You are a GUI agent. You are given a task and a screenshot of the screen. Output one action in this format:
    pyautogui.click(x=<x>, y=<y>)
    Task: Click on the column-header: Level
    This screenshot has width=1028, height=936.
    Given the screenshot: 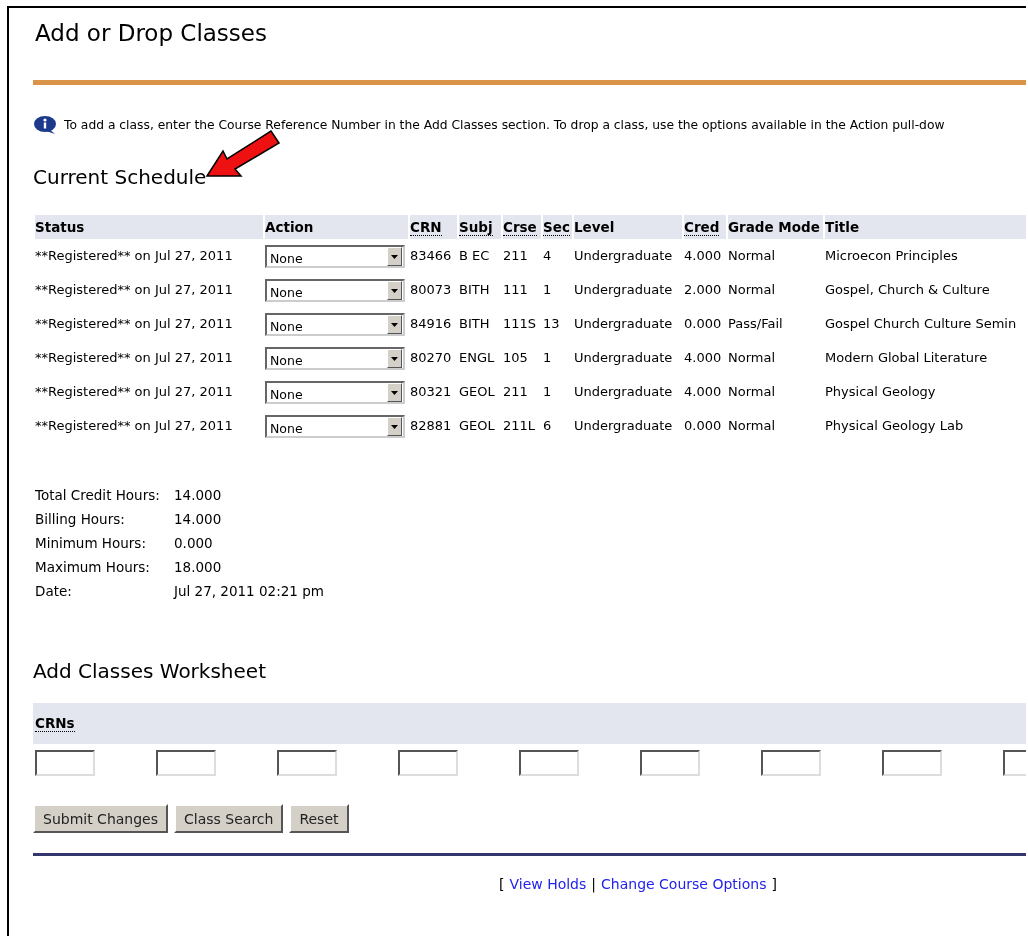 What is the action you would take?
    pyautogui.click(x=628, y=227)
    